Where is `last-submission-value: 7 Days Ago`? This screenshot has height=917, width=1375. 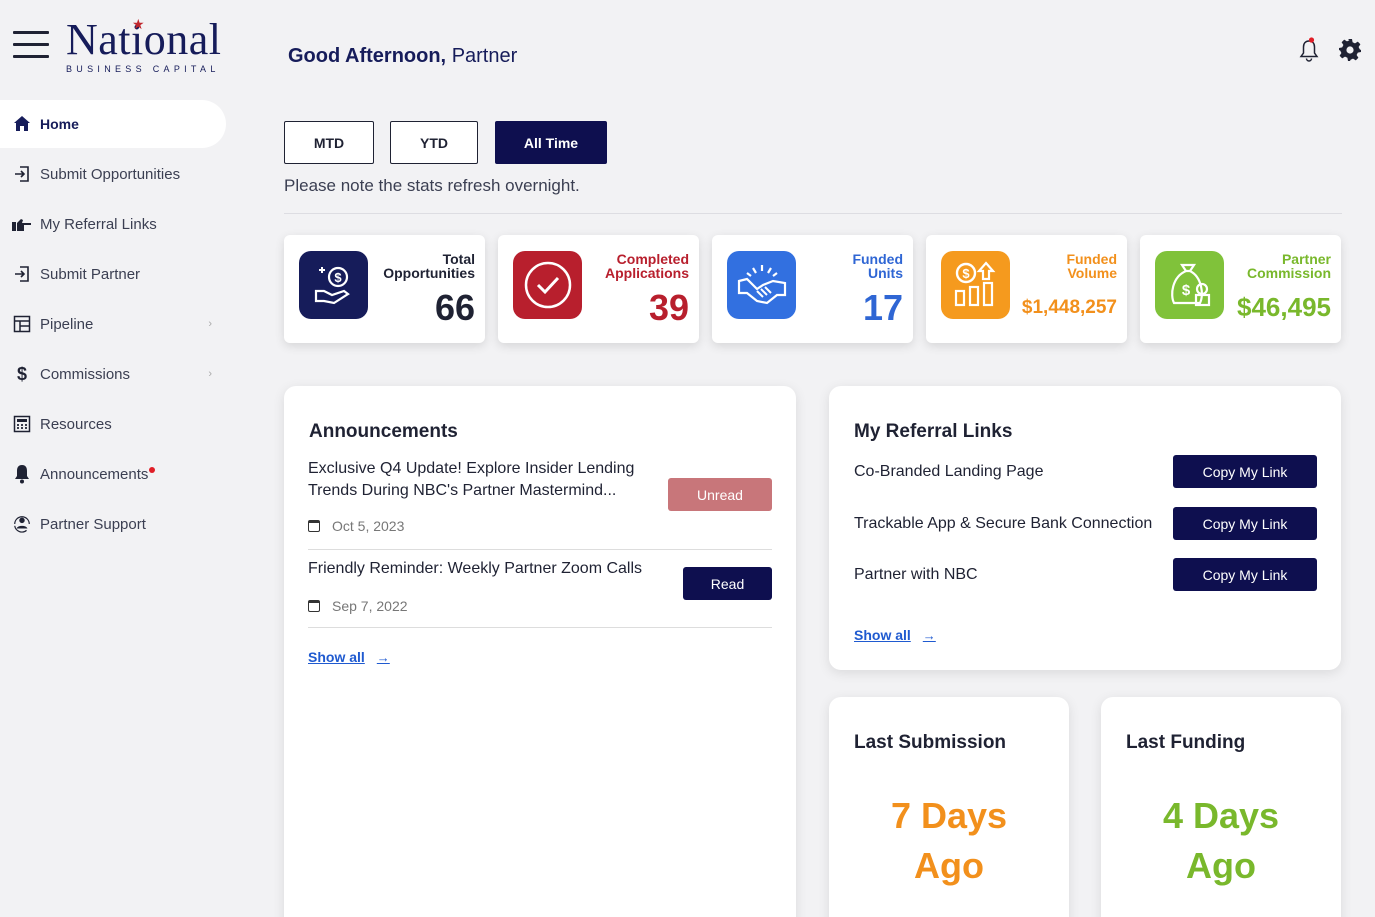 last-submission-value: 7 Days Ago is located at coordinates (949, 840).